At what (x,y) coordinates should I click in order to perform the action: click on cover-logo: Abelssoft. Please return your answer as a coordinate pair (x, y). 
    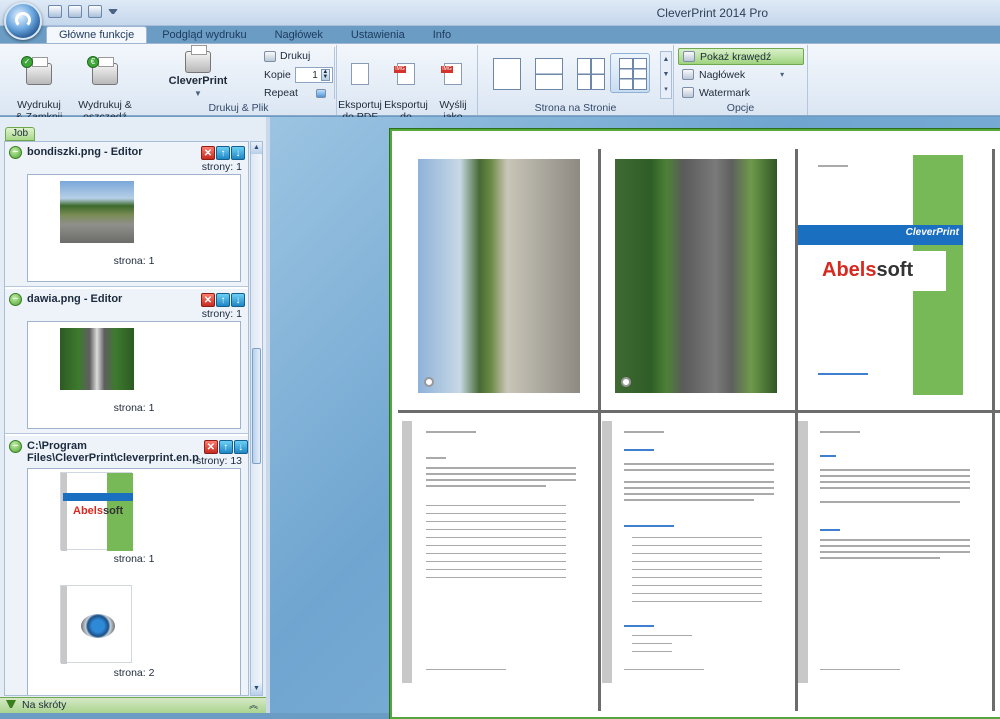
    Looking at the image, I should click on (868, 270).